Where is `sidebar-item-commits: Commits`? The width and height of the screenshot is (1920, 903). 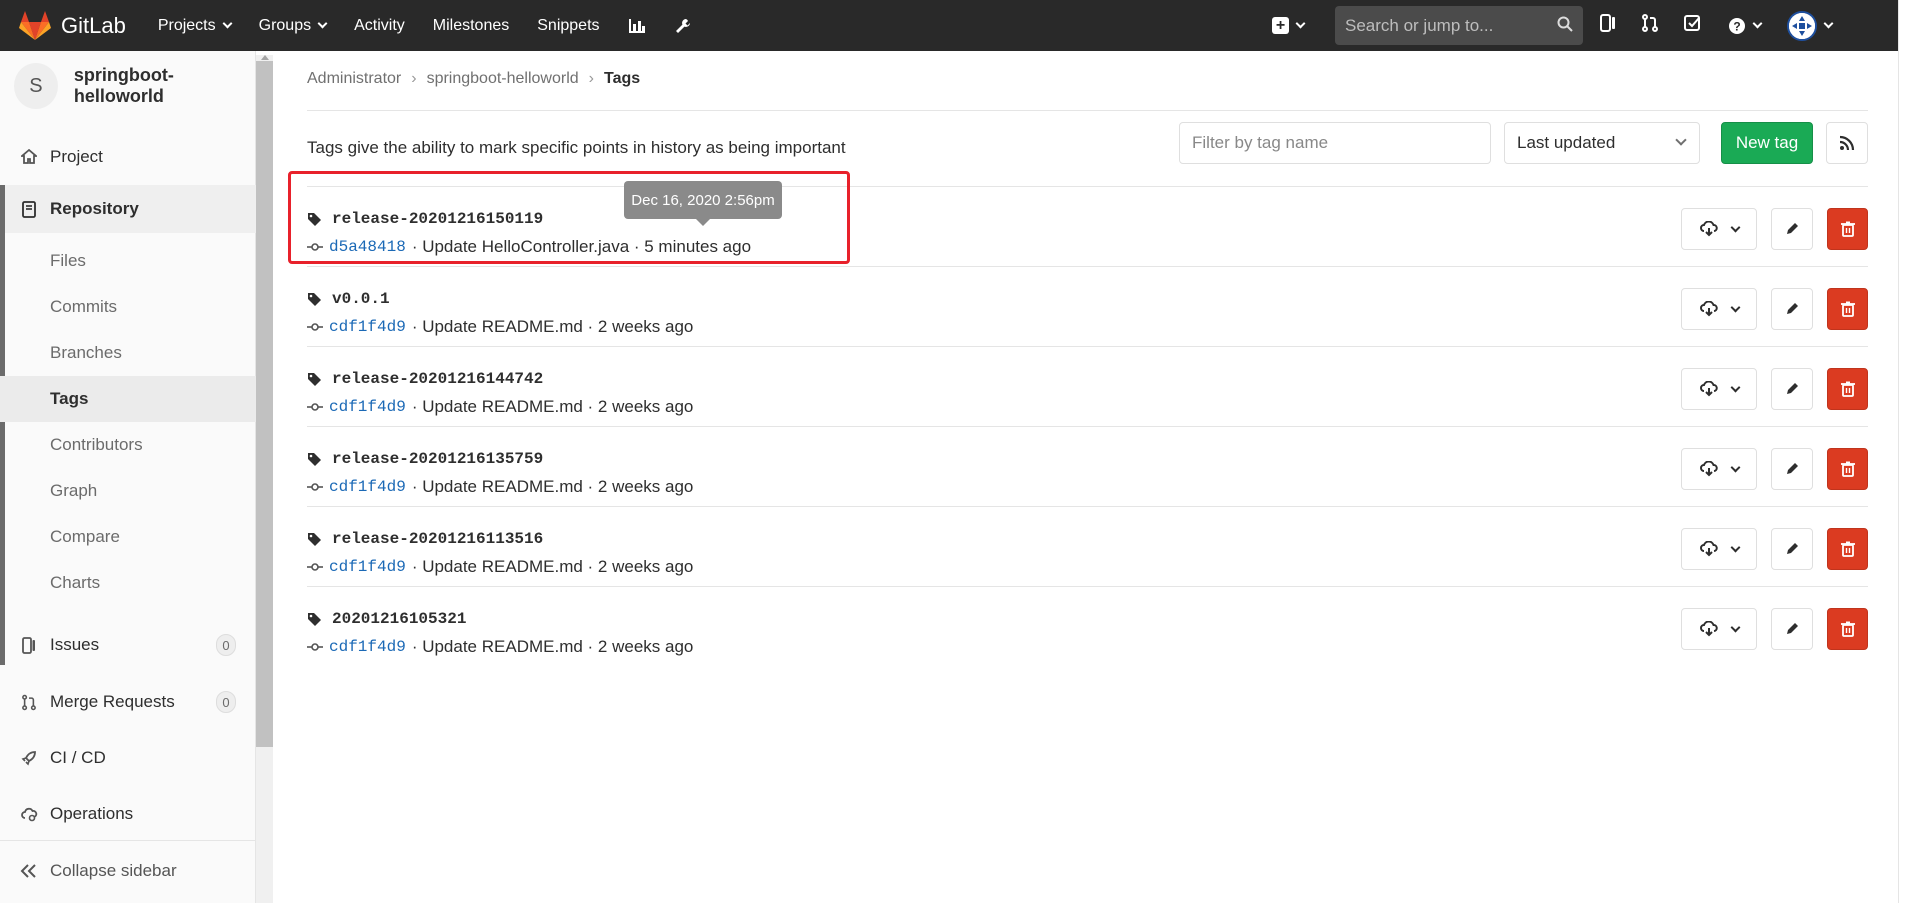
sidebar-item-commits: Commits is located at coordinates (128, 307).